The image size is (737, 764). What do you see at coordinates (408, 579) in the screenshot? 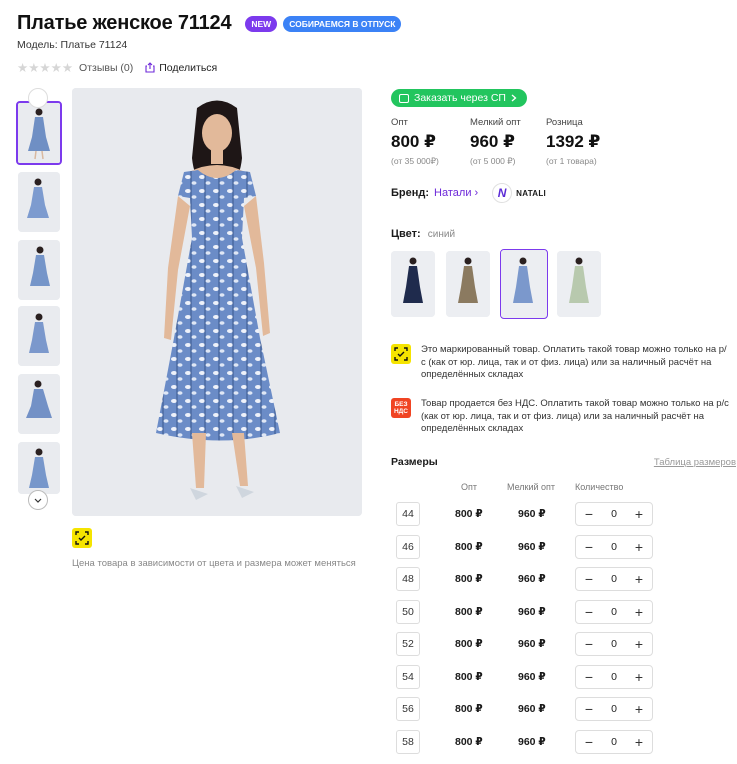
I see `size-label: 48` at bounding box center [408, 579].